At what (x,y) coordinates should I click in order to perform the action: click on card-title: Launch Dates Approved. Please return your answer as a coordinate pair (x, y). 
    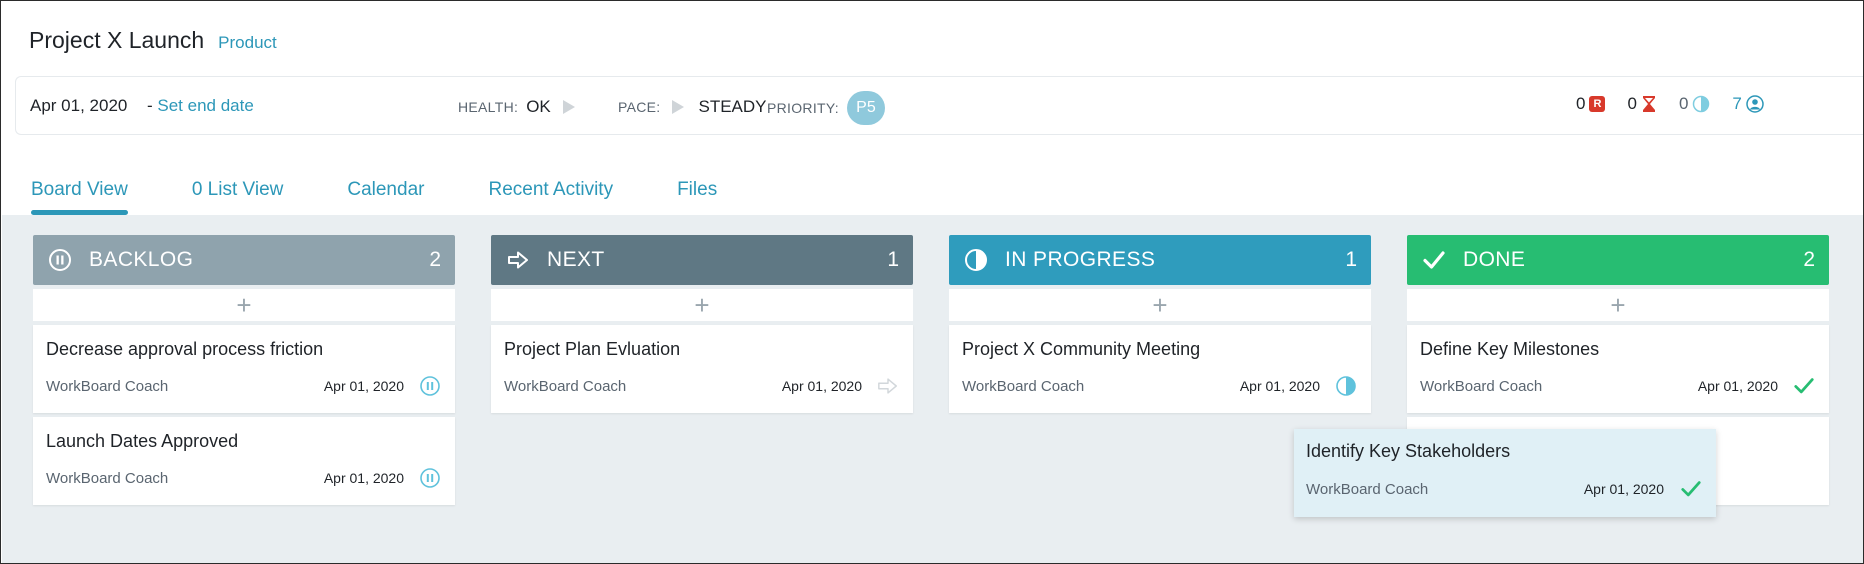
    Looking at the image, I should click on (142, 441).